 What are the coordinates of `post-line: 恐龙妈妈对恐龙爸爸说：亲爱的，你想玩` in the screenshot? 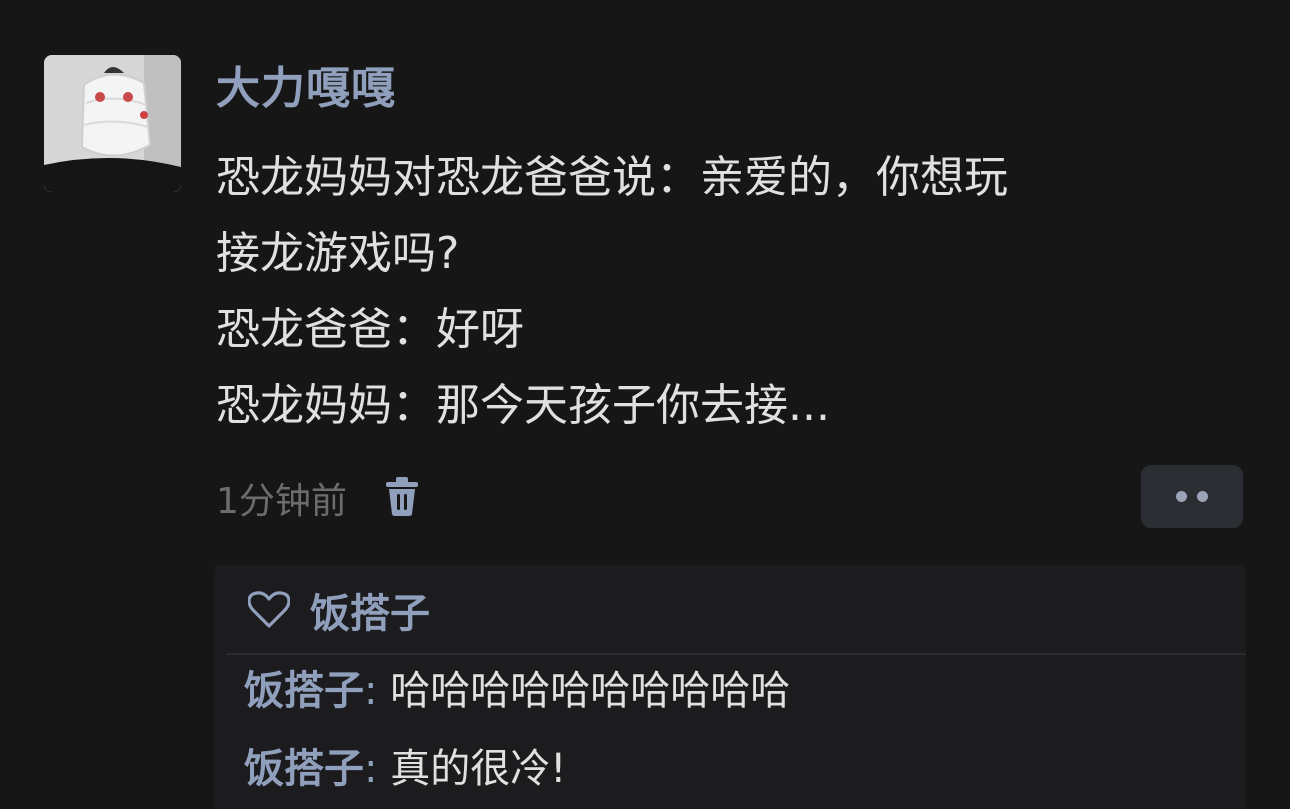 It's located at (612, 177).